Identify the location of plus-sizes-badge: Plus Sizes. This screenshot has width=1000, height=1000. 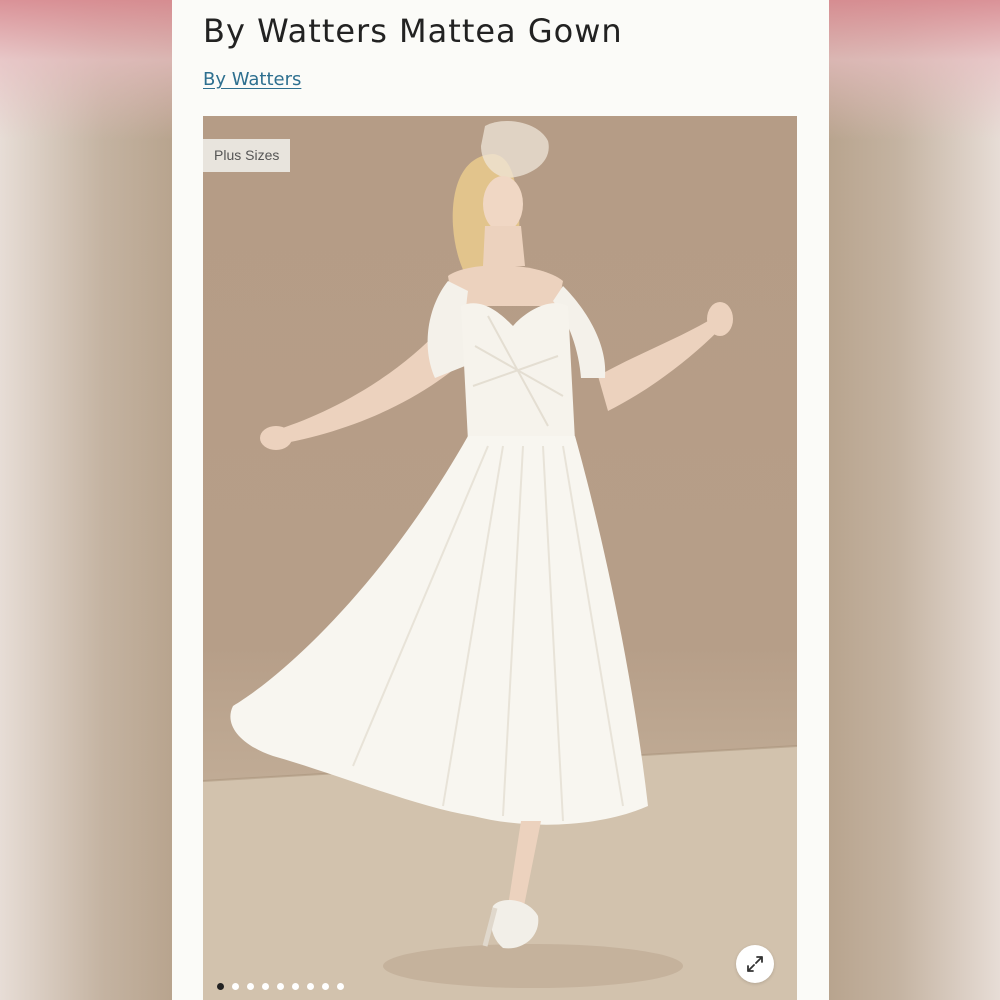
(247, 155).